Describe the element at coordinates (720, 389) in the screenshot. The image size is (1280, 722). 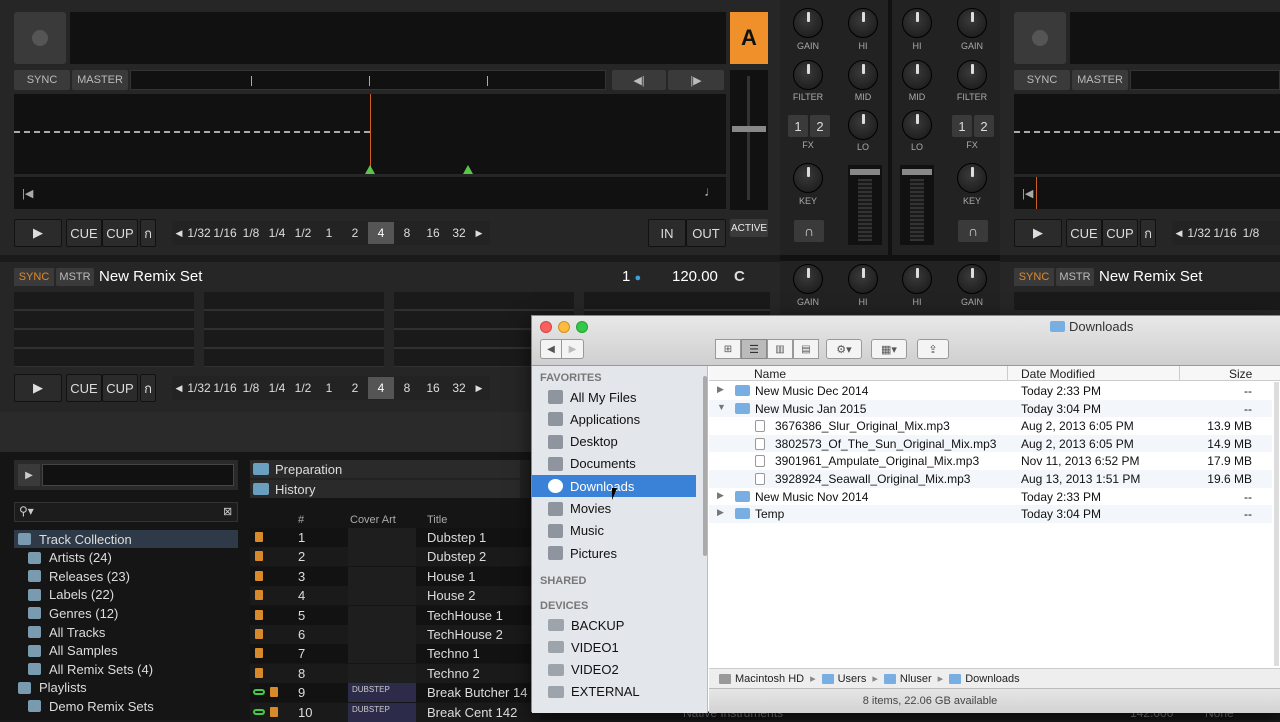
I see `disclosure-closed-icon: ▶` at that location.